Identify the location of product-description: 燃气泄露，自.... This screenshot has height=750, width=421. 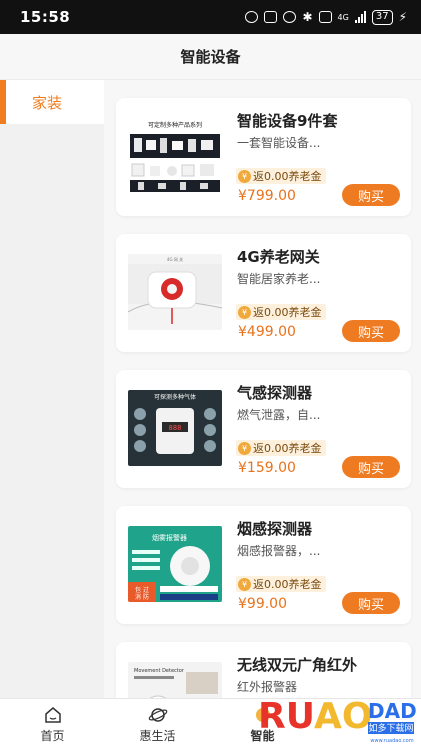
(279, 415).